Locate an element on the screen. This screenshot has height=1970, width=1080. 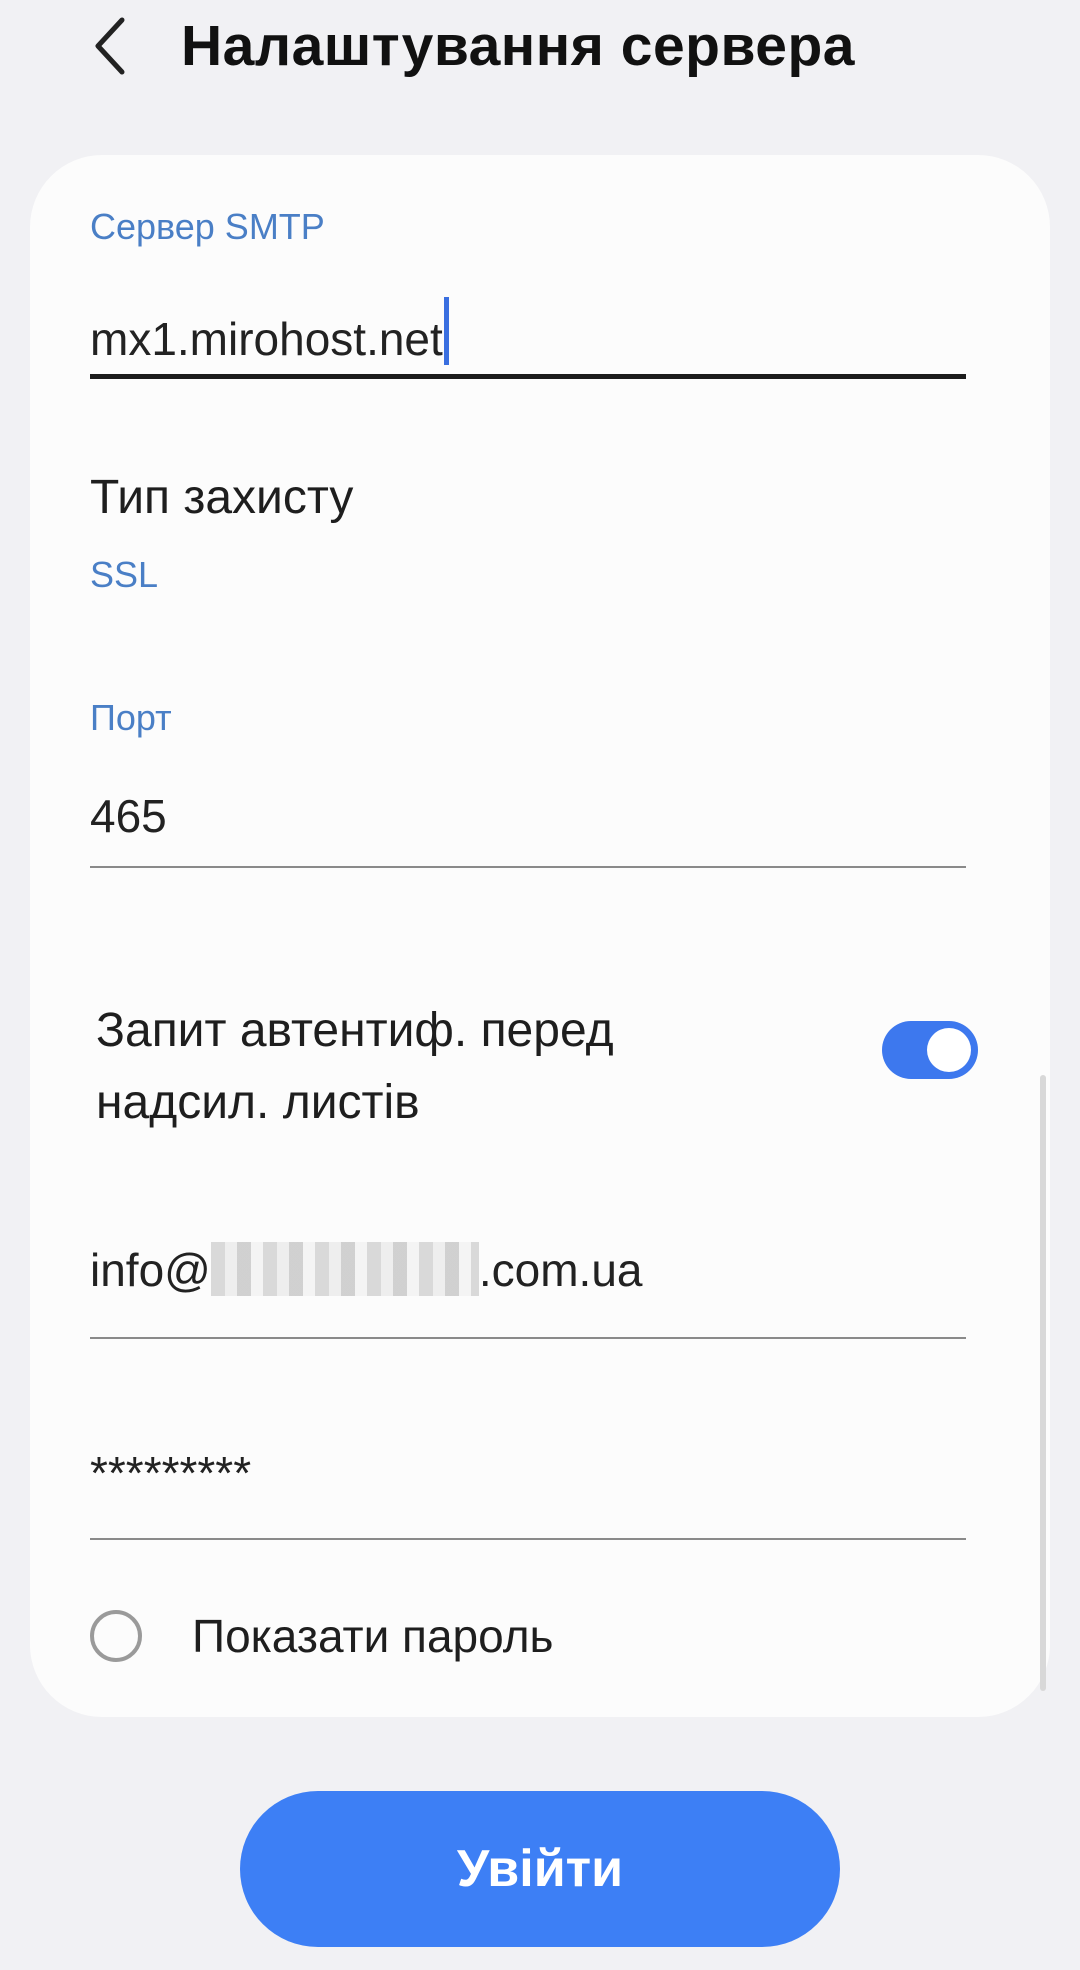
show-password-radio is located at coordinates (116, 1636).